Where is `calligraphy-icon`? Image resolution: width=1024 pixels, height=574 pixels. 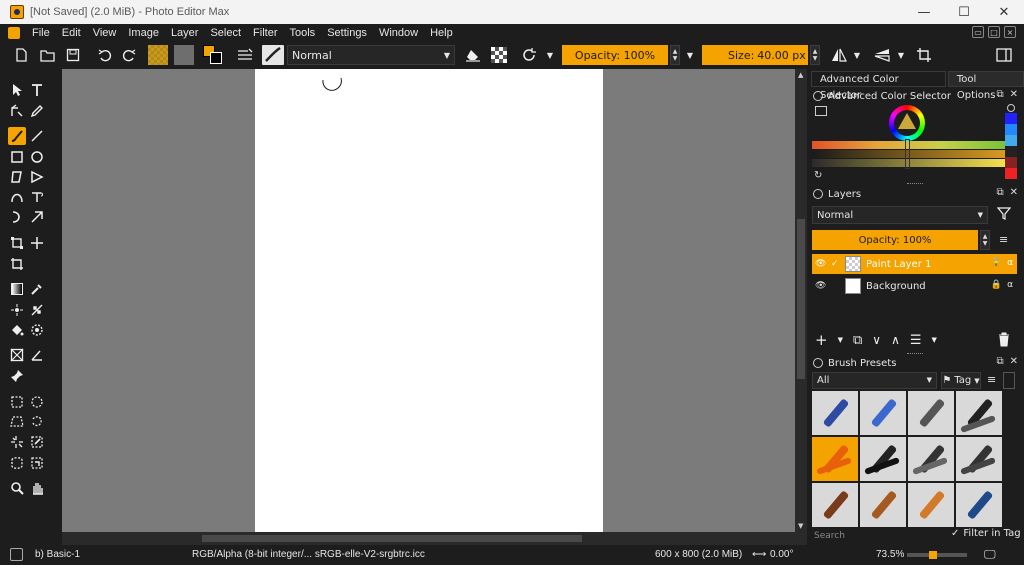
calligraphy-icon is located at coordinates (37, 111).